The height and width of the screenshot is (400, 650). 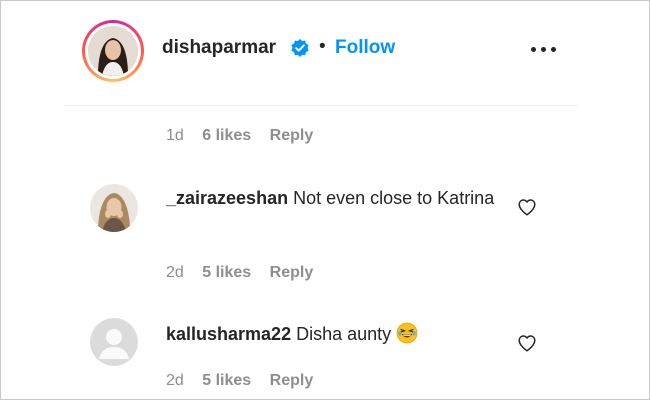 I want to click on default-avatar-icon, so click(x=114, y=342).